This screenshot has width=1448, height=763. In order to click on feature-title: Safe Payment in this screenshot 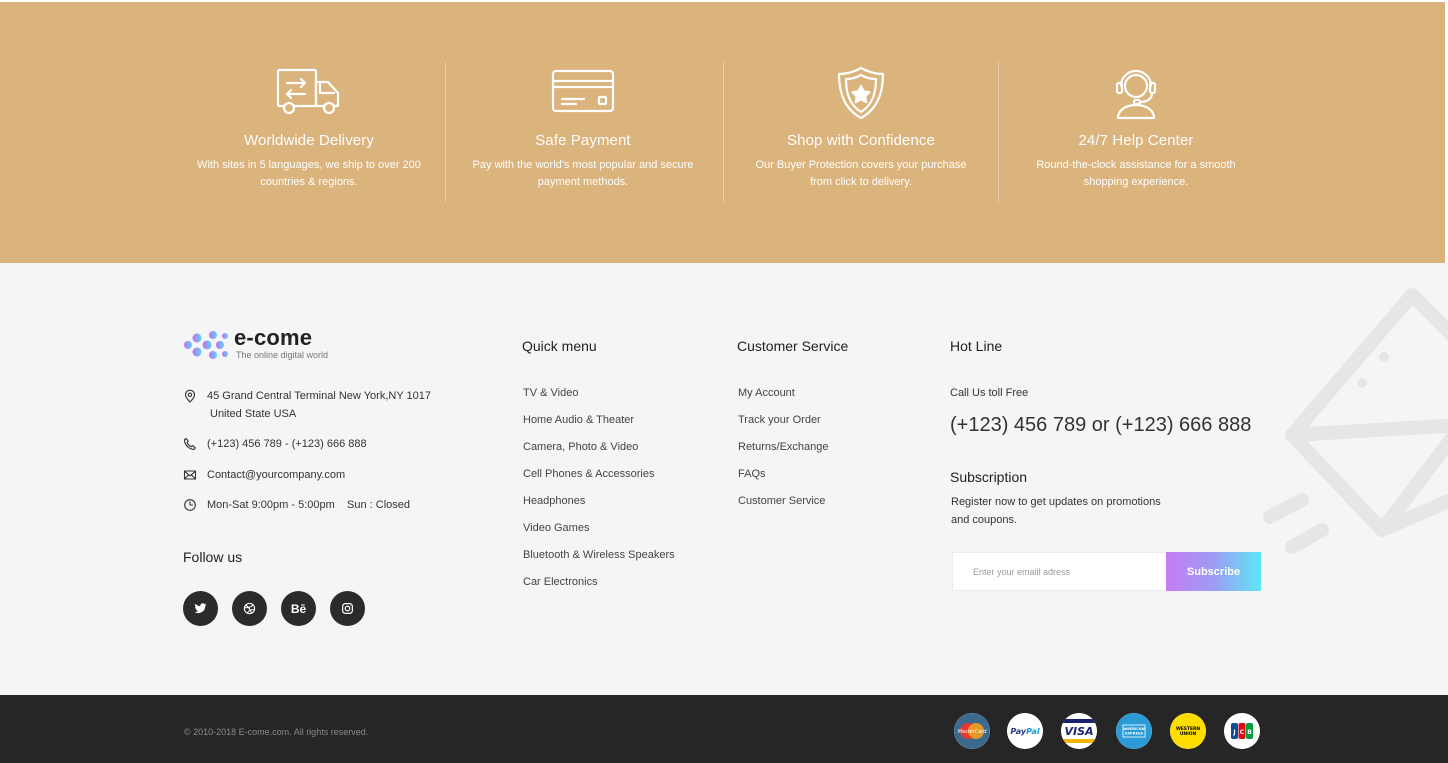, I will do `click(583, 140)`.